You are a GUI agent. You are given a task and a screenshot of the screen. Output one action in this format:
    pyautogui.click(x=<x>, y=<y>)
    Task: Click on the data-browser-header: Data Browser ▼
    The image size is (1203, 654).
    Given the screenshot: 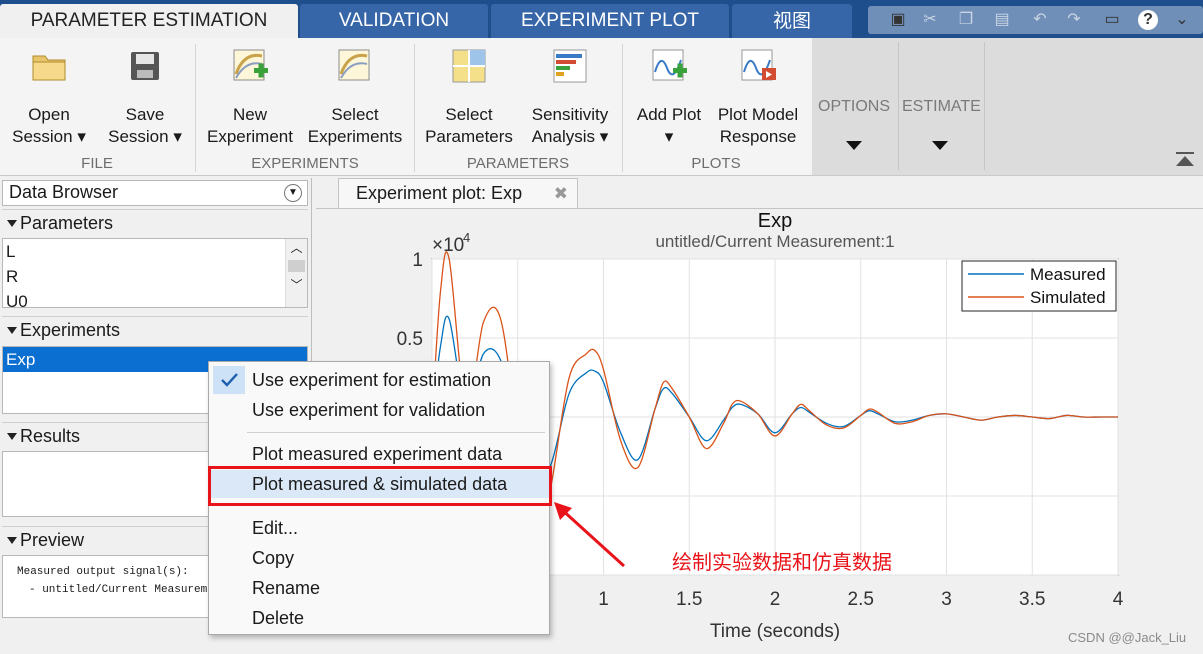 What is the action you would take?
    pyautogui.click(x=155, y=193)
    